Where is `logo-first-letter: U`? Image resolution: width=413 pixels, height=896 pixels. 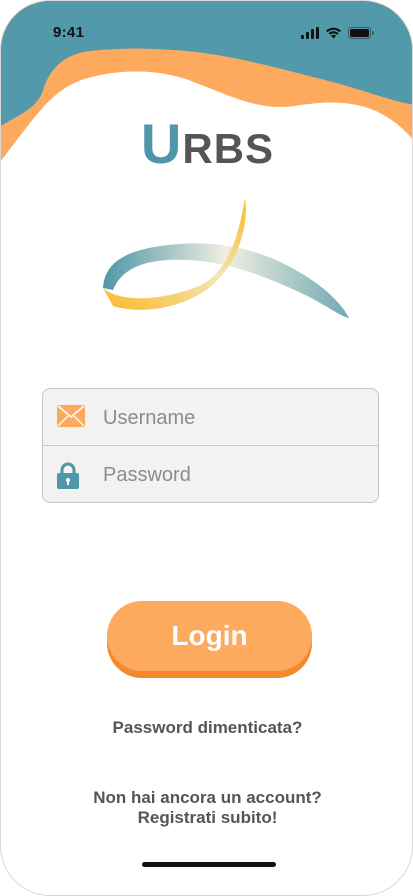
logo-first-letter: U is located at coordinates (161, 143).